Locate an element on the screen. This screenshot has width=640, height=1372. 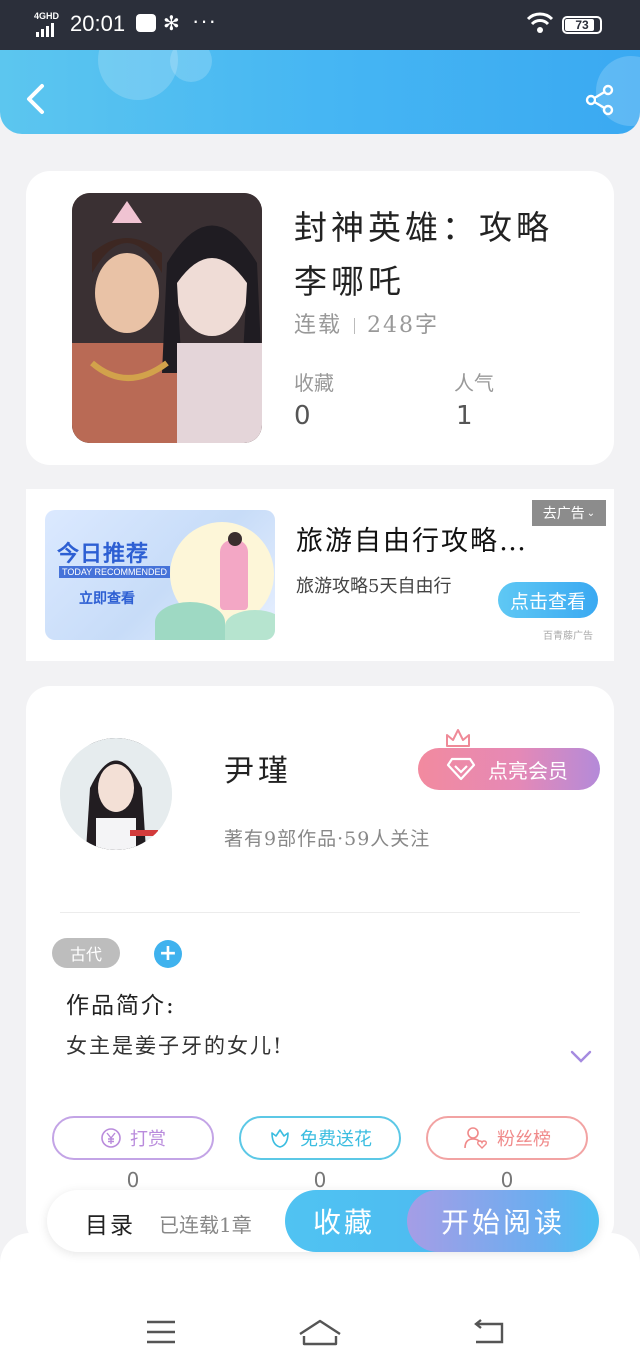
diamond-icon is located at coordinates (461, 769).